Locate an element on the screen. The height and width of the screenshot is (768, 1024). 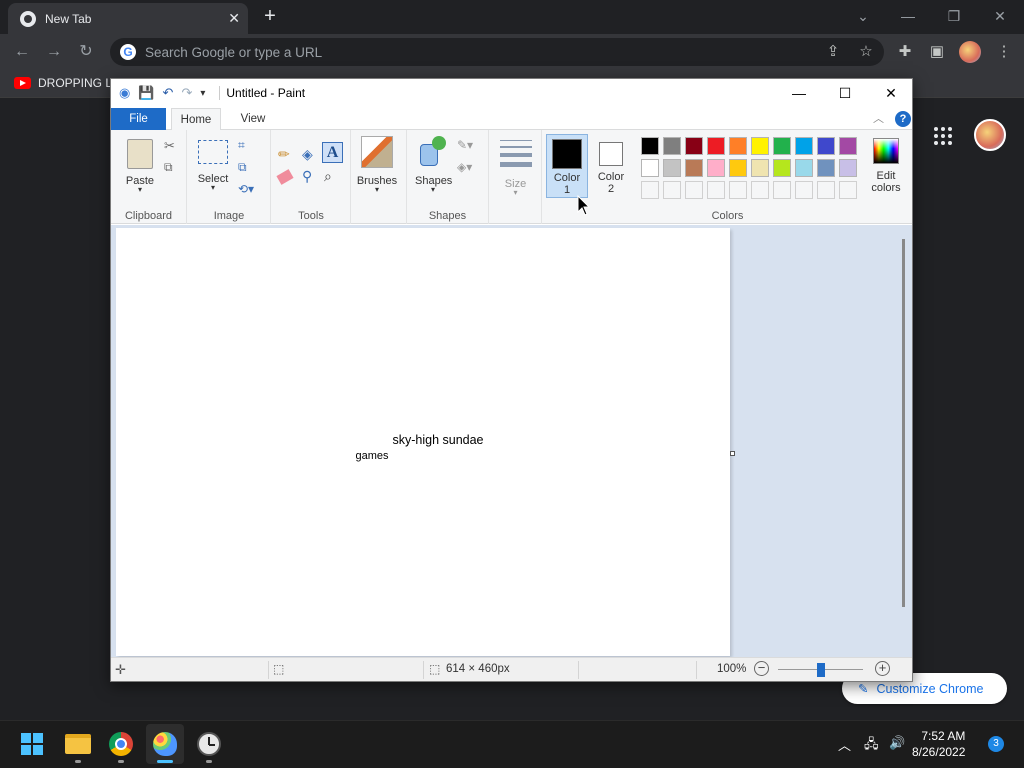
shapes-button: Shapes ▾ is located at coordinates (433, 167).